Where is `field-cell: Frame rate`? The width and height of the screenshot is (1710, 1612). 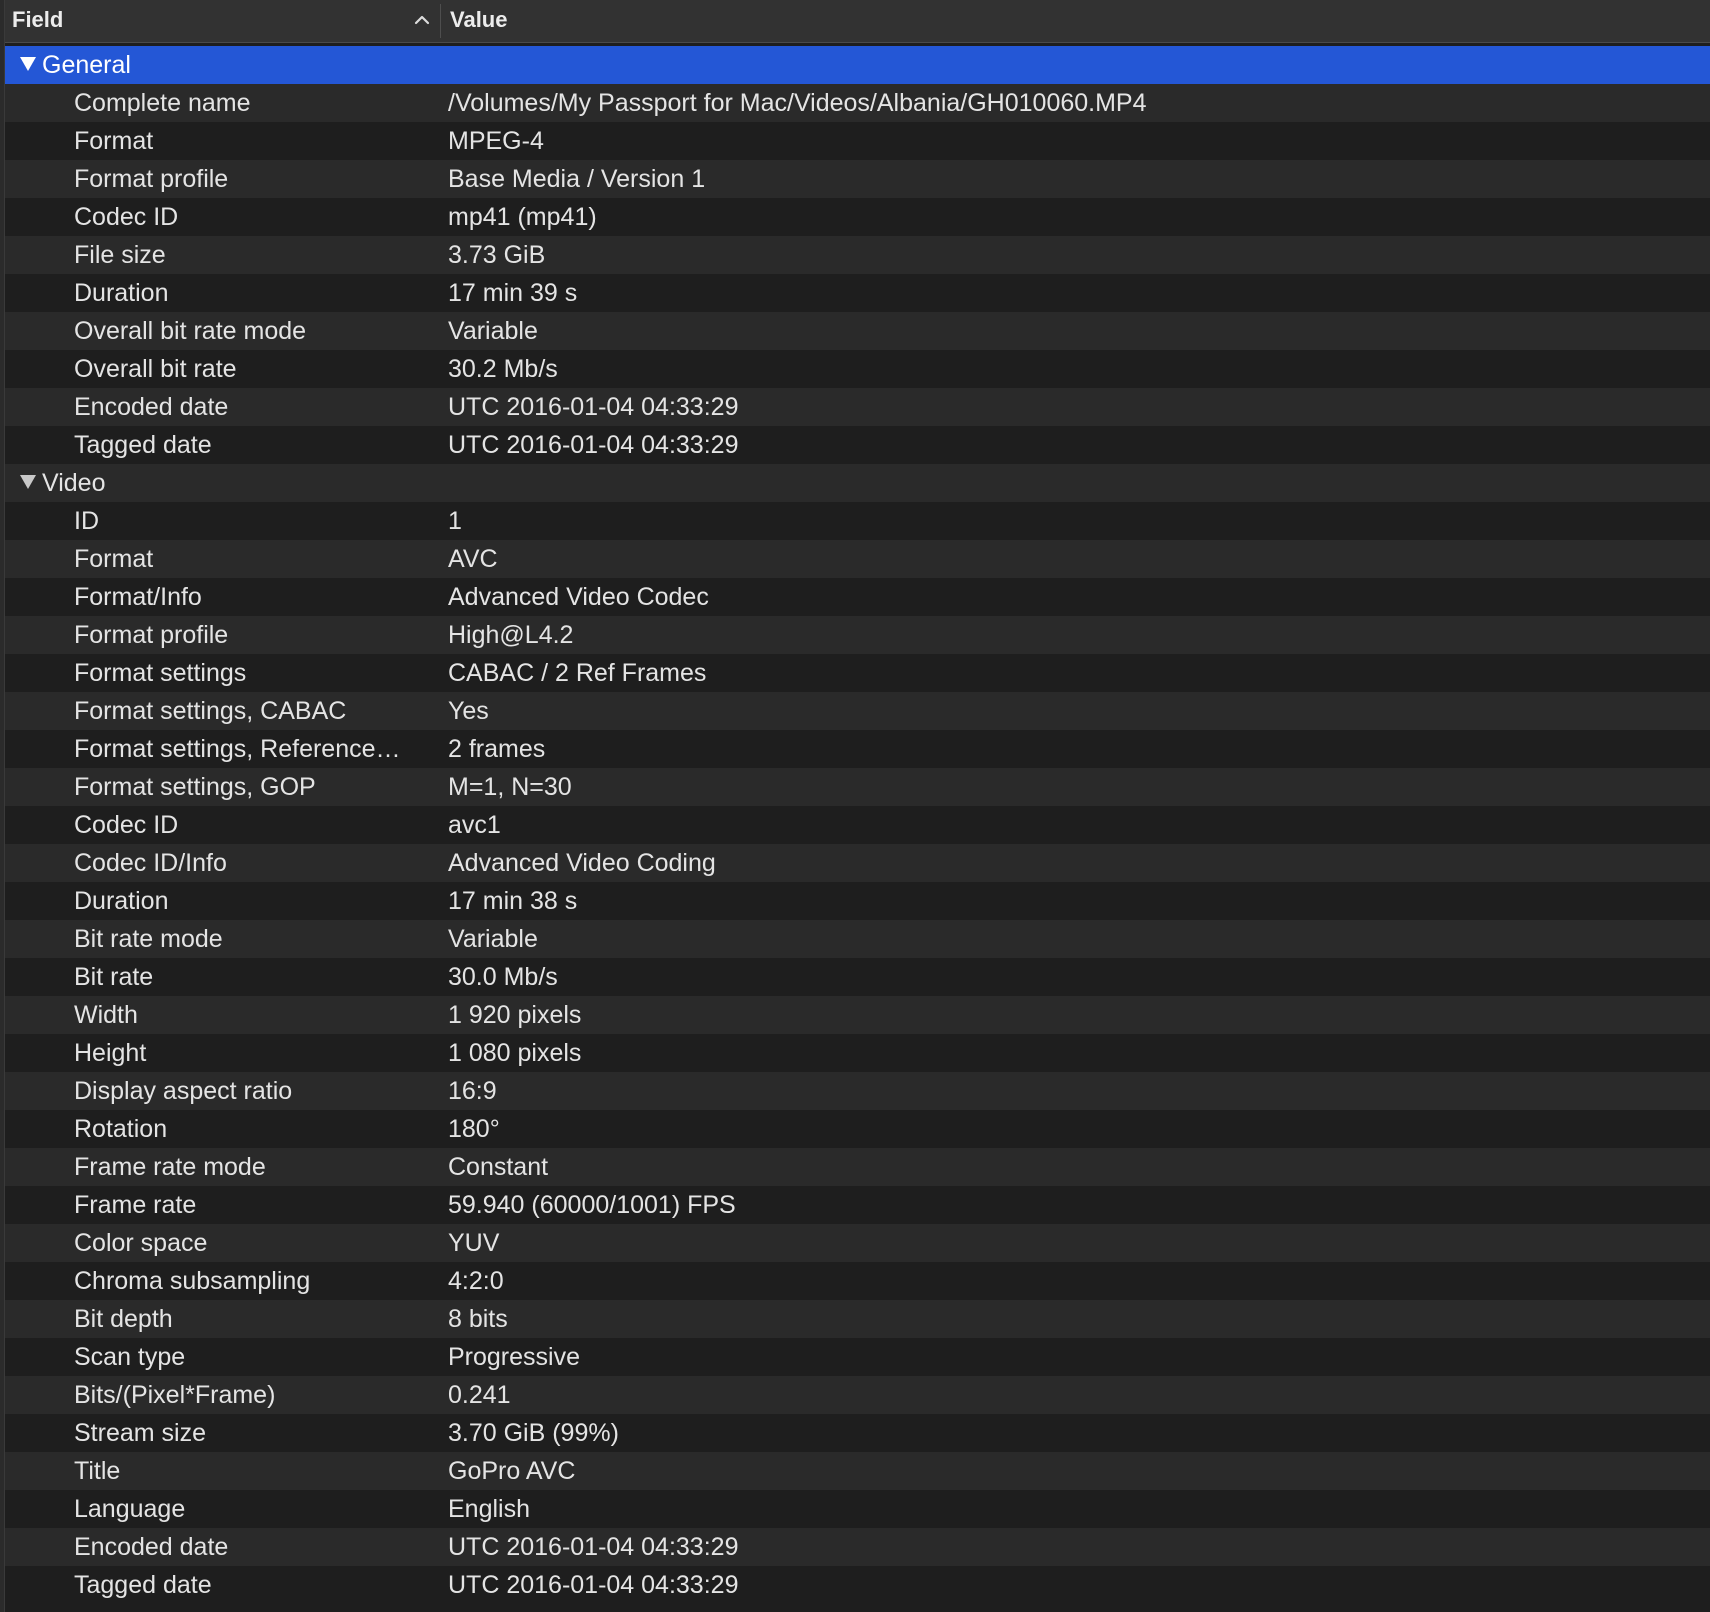
field-cell: Frame rate is located at coordinates (135, 1205).